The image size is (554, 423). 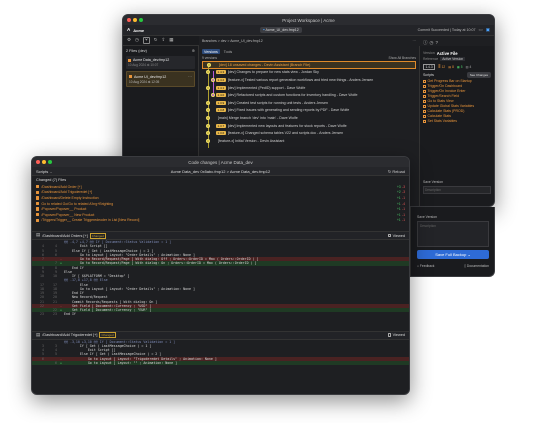 What do you see at coordinates (70, 197) in the screenshot?
I see `changed-file-name: /Dashboard/Delete Empty Instruction` at bounding box center [70, 197].